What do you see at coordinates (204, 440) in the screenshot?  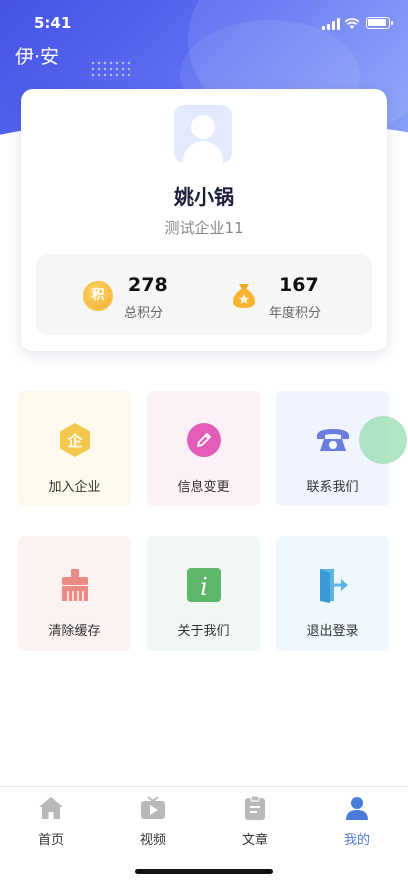 I see `edit-icon` at bounding box center [204, 440].